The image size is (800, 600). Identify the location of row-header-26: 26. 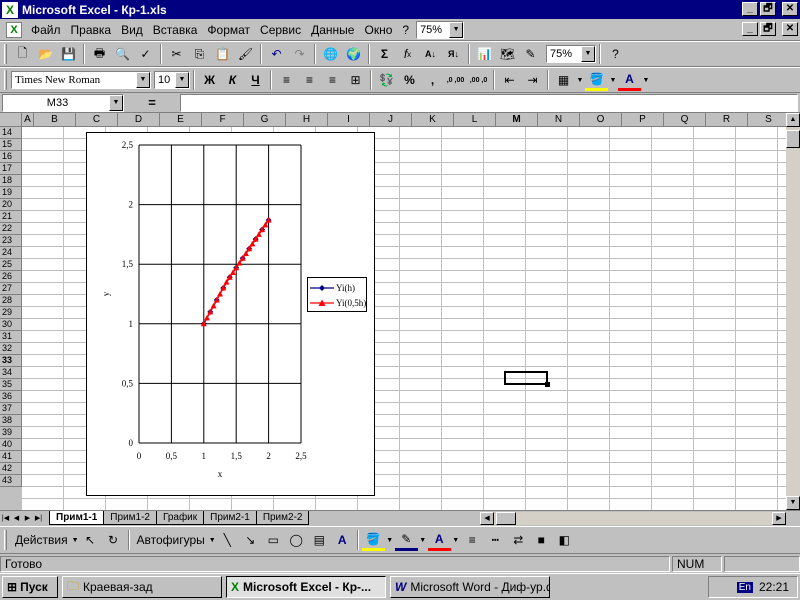
(11, 277).